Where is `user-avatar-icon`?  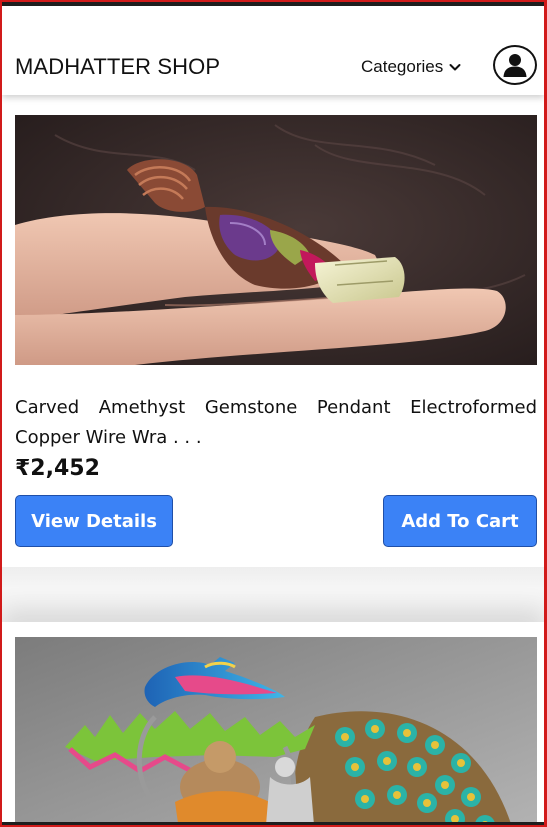
user-avatar-icon is located at coordinates (515, 65).